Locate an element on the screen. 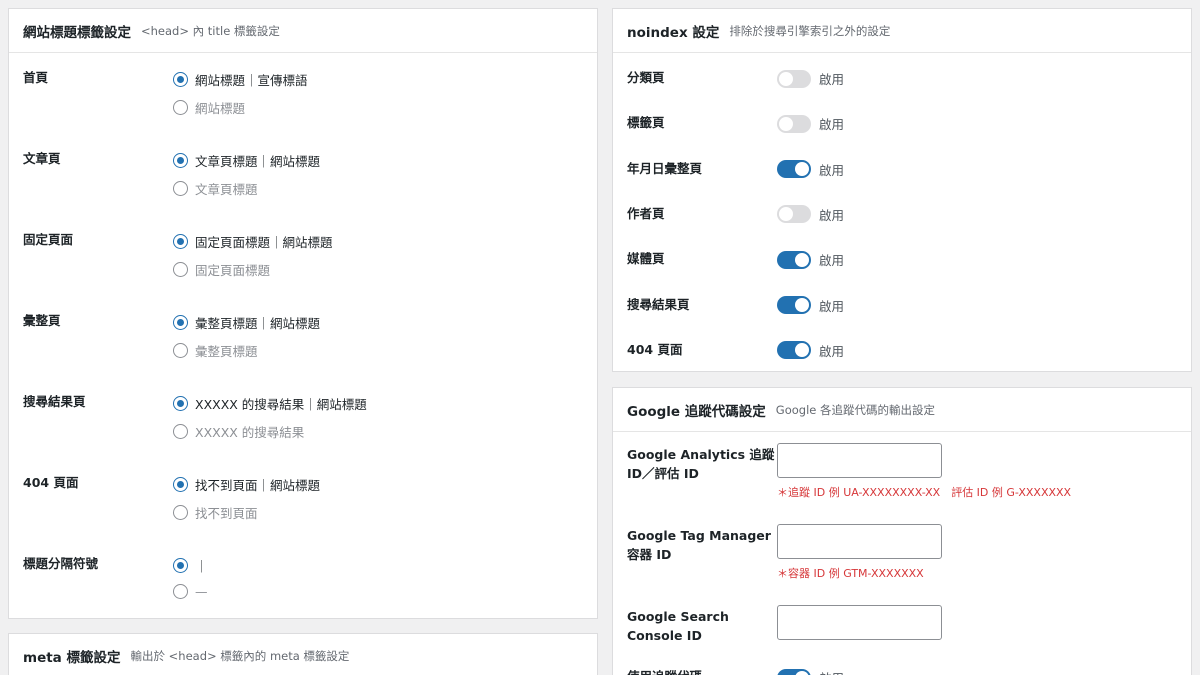 This screenshot has width=1200, height=675. google-tracking-subtitle: Google 各追蹤代碼的輸出設定 is located at coordinates (855, 409).